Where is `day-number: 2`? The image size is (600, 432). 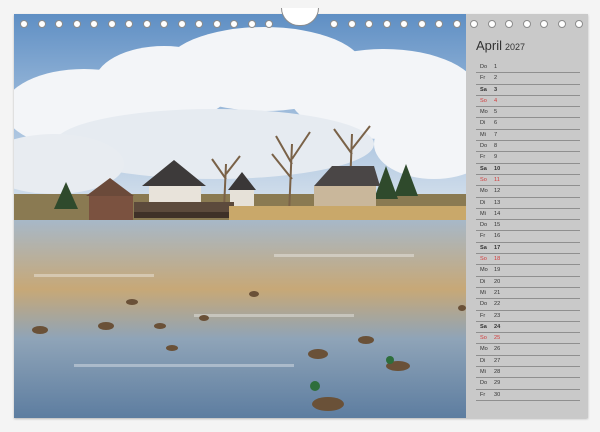 day-number: 2 is located at coordinates (496, 78).